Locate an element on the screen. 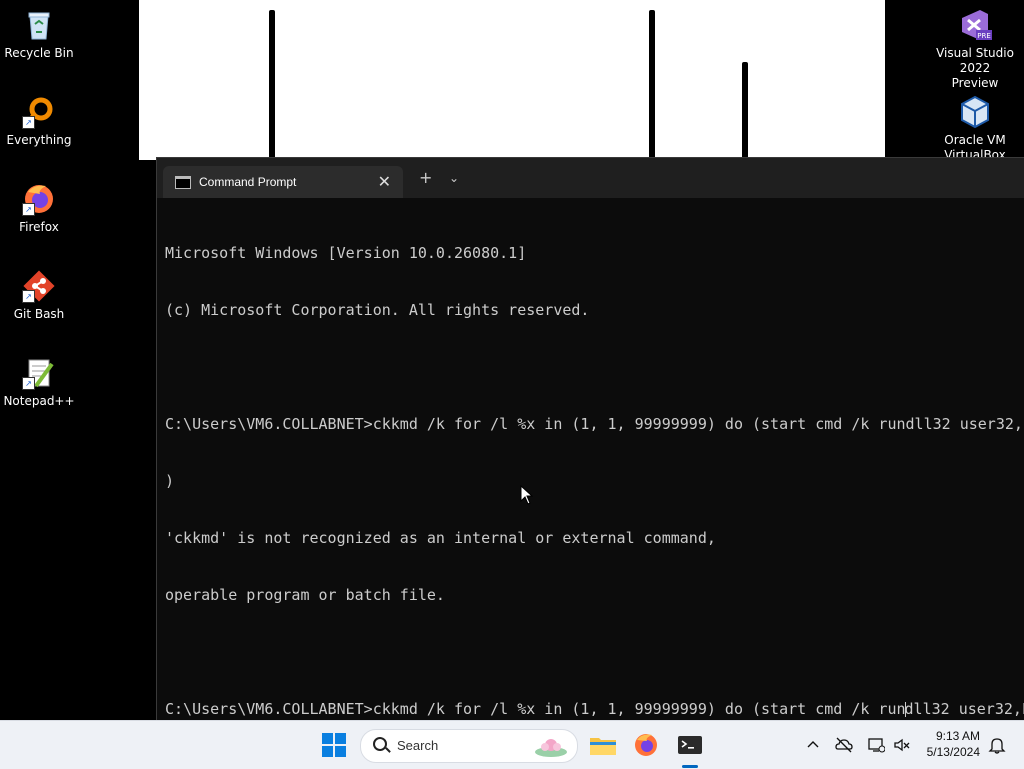 The image size is (1024, 769). firefox-taskbar-button is located at coordinates (646, 745).